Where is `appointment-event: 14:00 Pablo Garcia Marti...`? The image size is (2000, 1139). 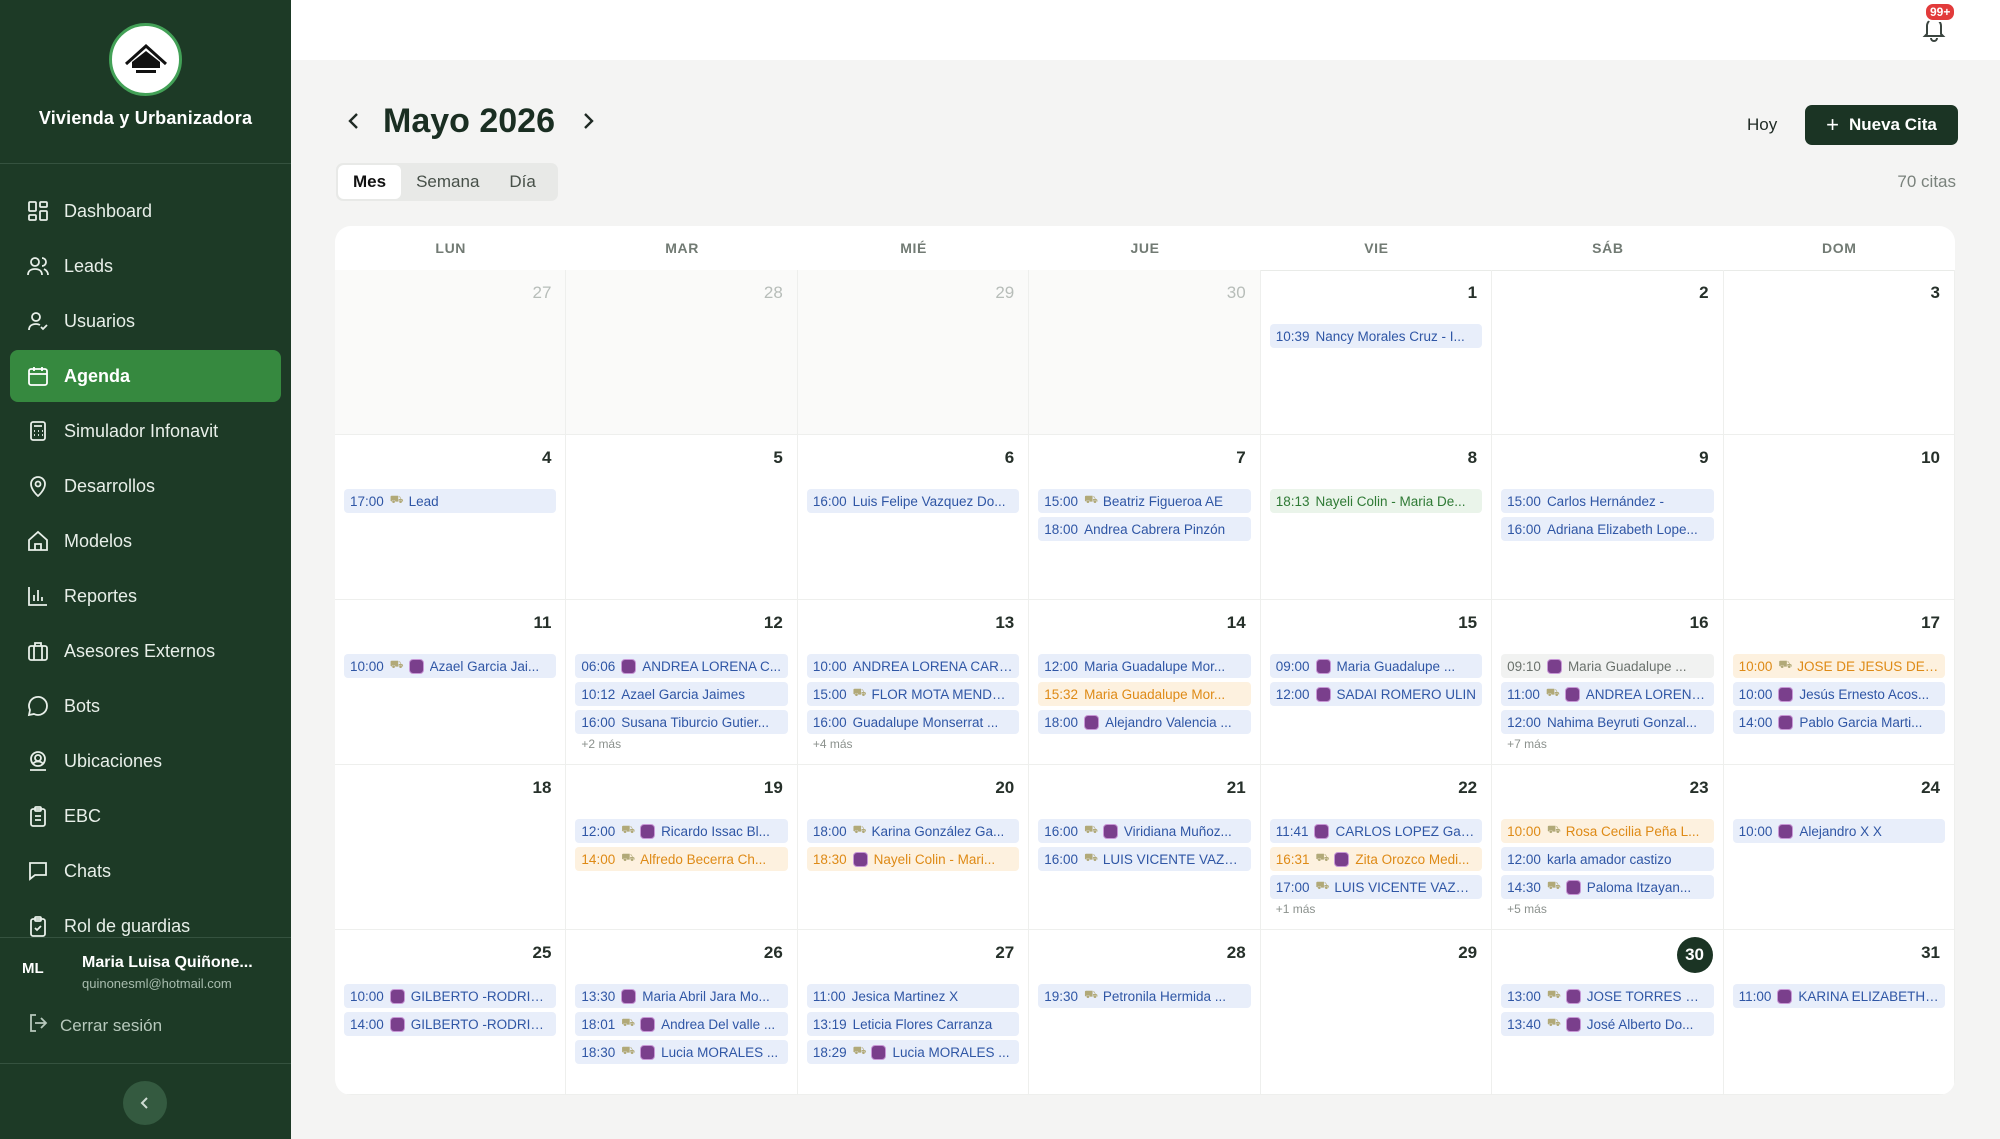 appointment-event: 14:00 Pablo Garcia Marti... is located at coordinates (1838, 722).